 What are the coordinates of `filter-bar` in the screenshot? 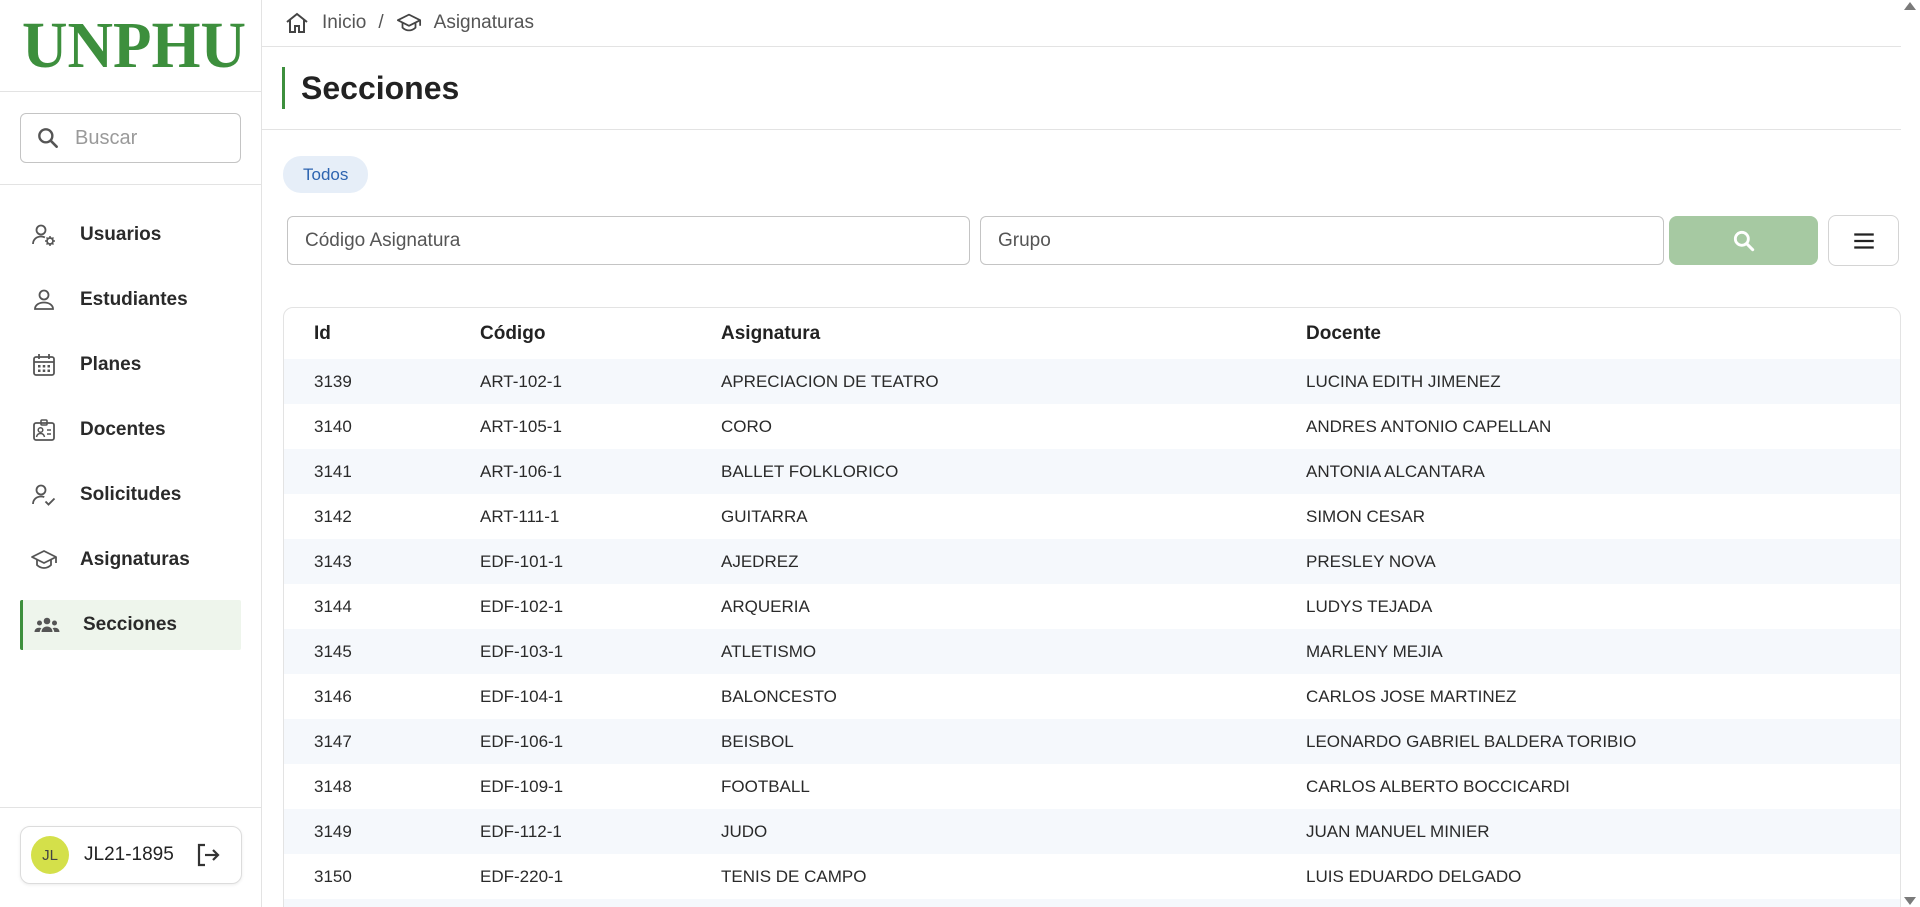 It's located at (1081, 240).